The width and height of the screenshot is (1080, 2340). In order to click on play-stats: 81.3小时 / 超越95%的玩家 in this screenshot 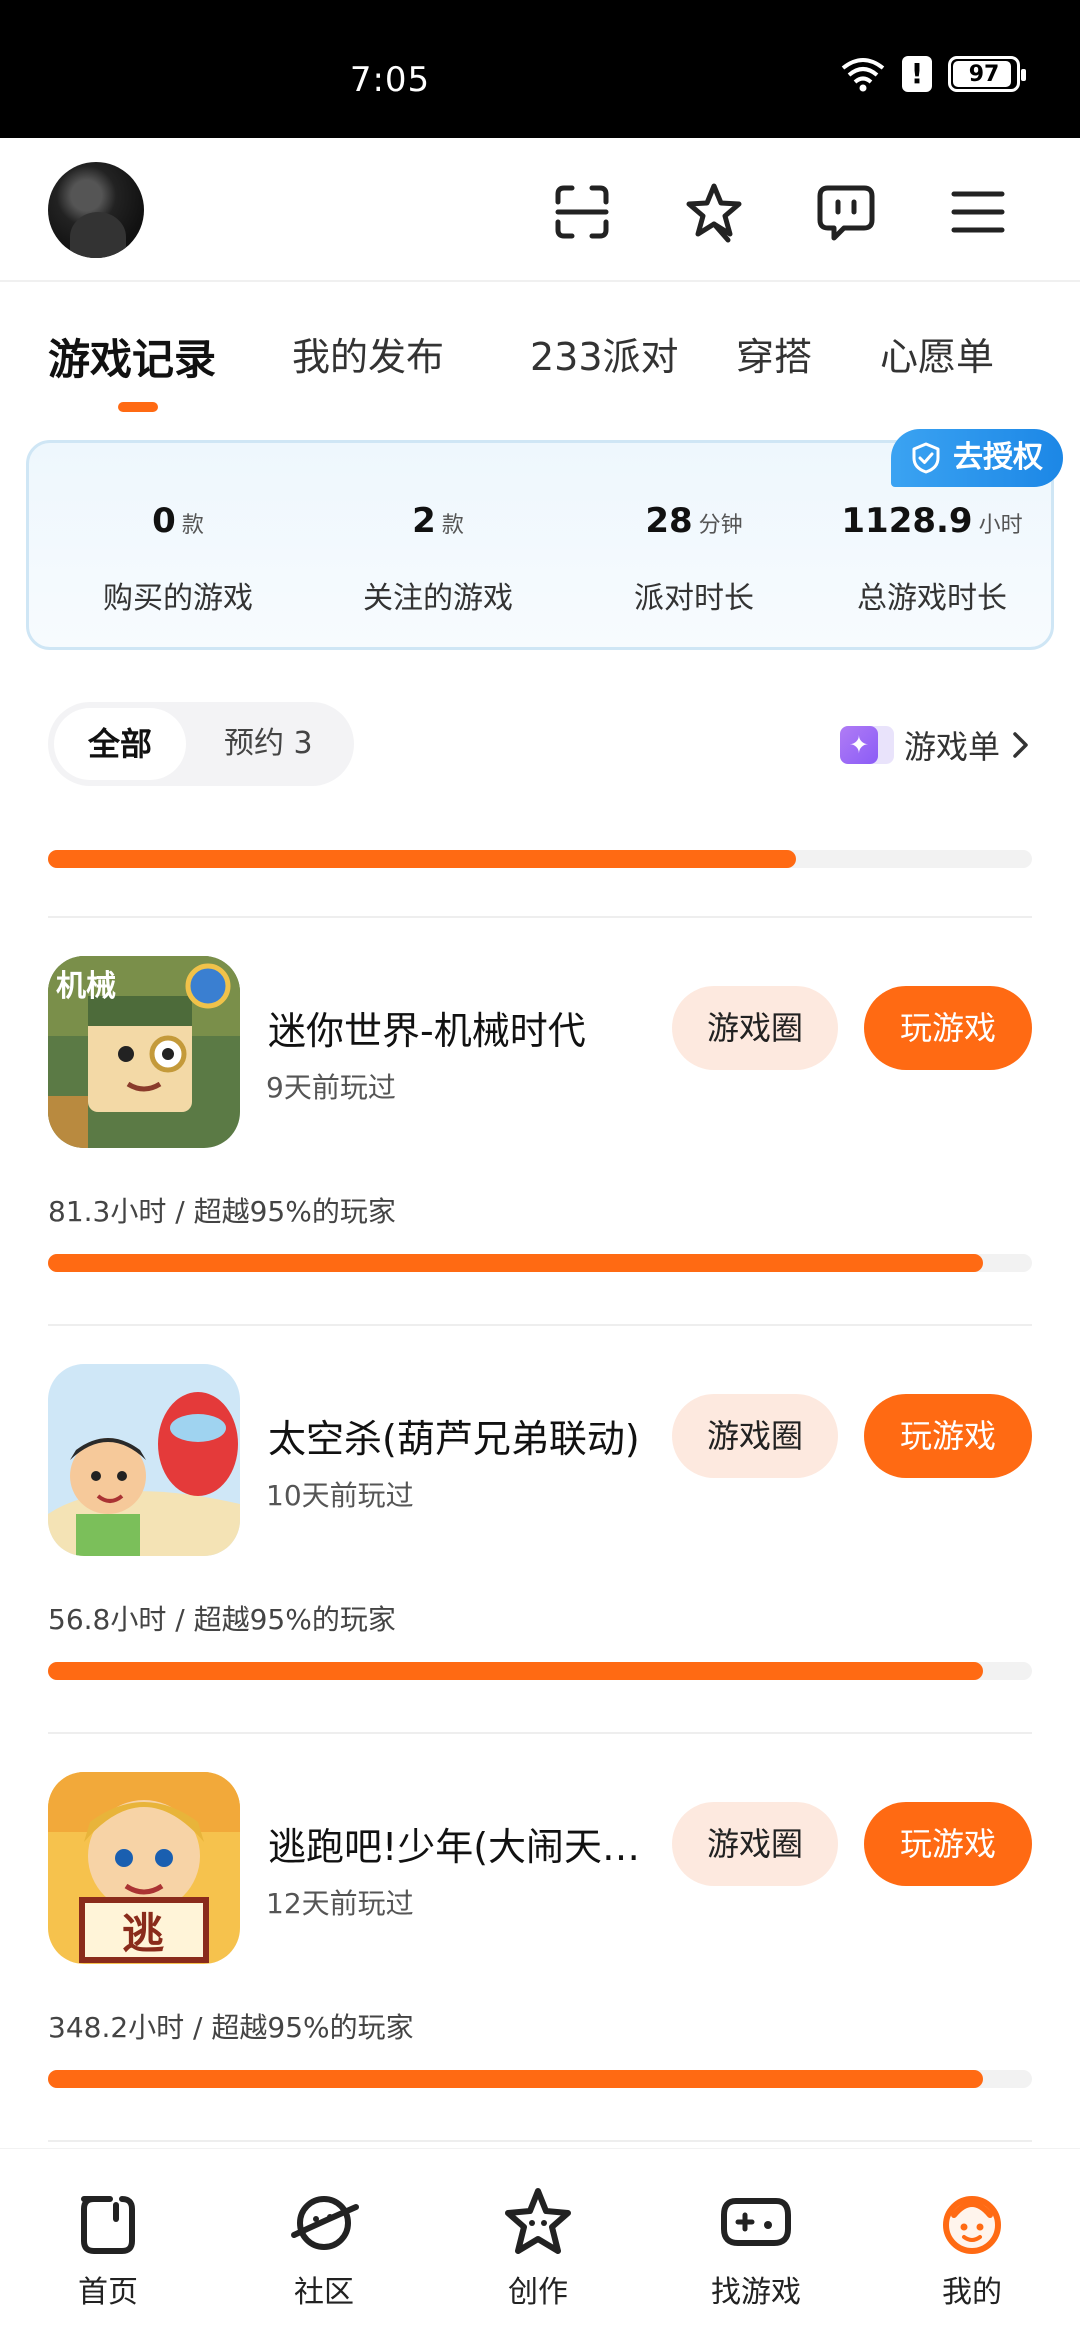, I will do `click(222, 1211)`.